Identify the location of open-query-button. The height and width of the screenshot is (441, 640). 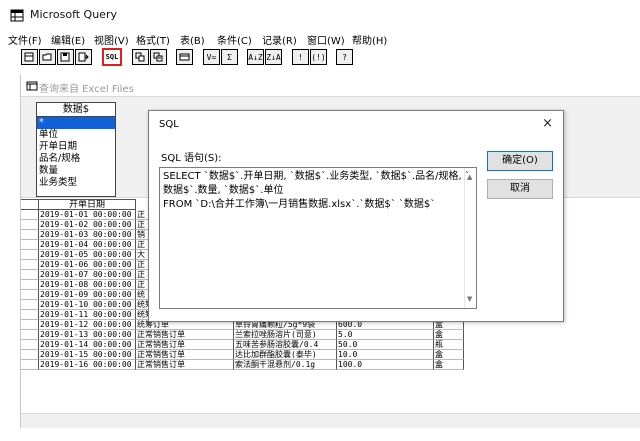
(47, 57).